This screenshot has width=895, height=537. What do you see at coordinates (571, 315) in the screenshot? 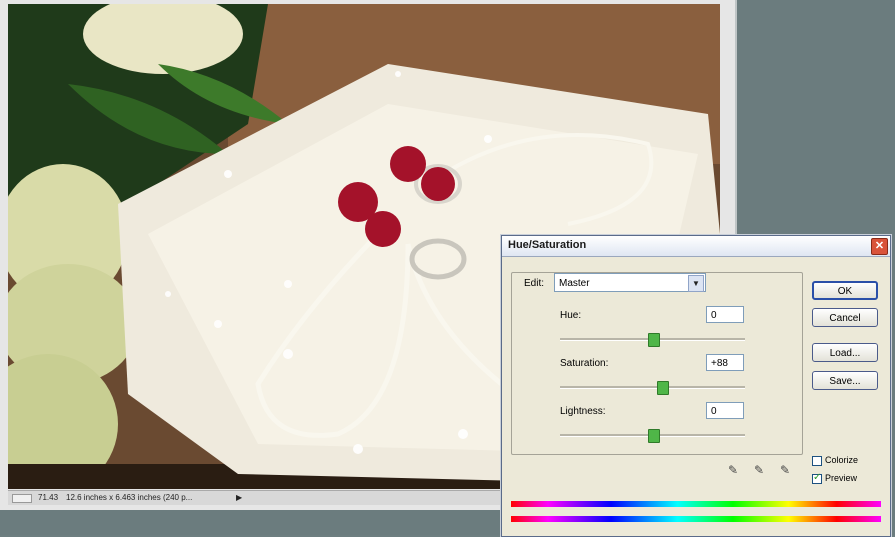
I see `hue-label: Hue:` at bounding box center [571, 315].